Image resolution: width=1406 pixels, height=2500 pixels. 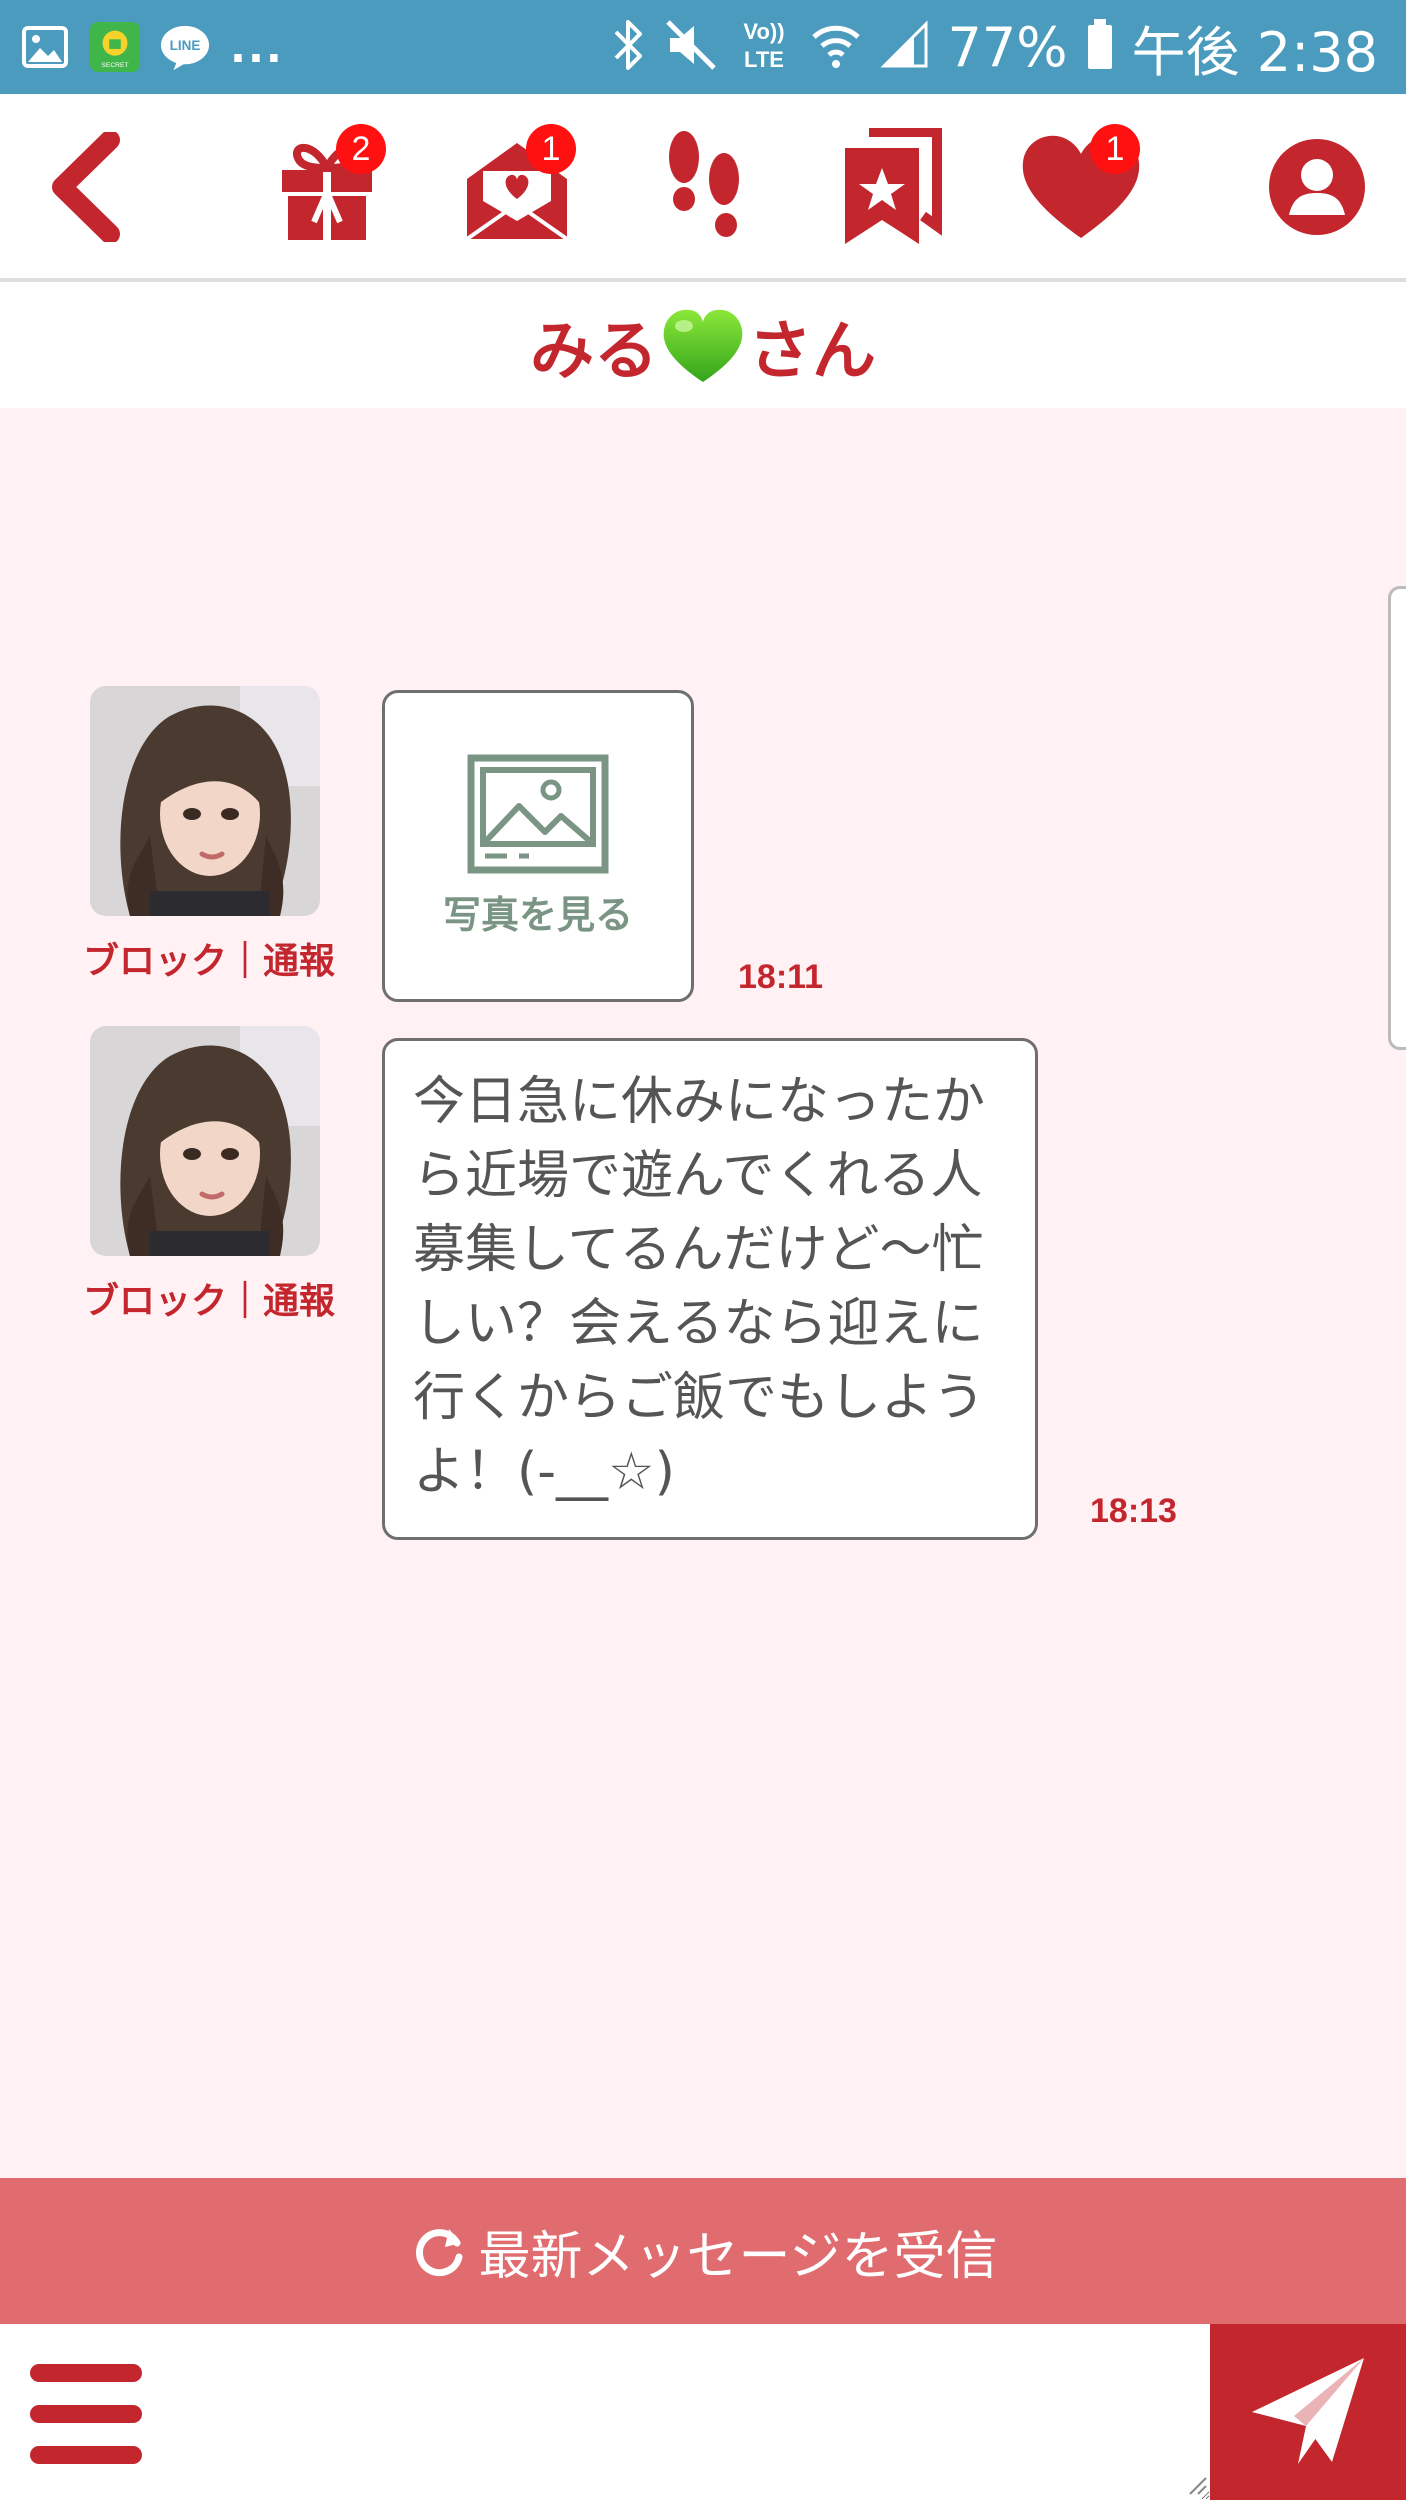 I want to click on footprints-button, so click(x=705, y=189).